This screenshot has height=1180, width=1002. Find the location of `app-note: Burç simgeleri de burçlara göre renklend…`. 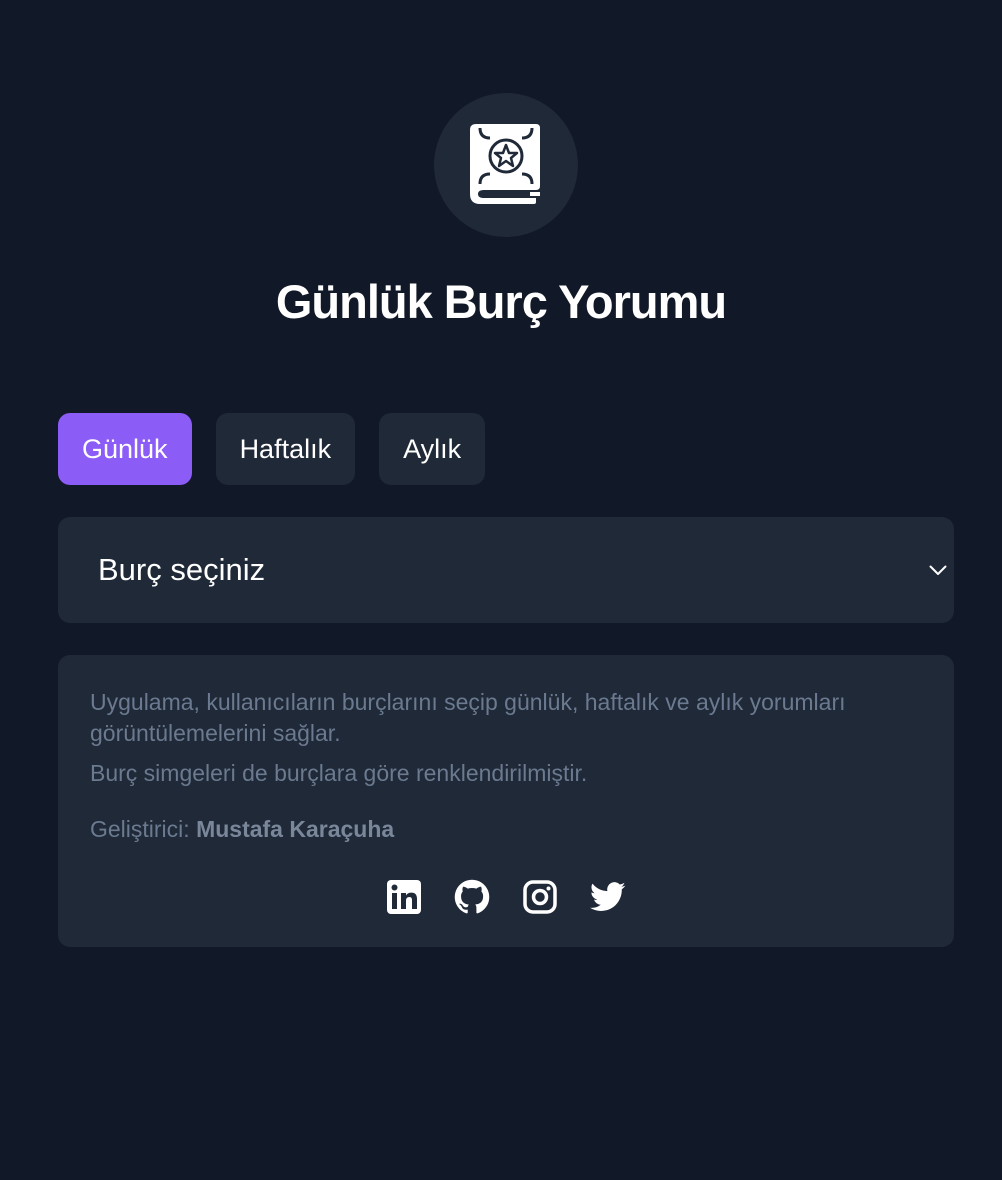

app-note: Burç simgeleri de burçlara göre renklend… is located at coordinates (339, 773).